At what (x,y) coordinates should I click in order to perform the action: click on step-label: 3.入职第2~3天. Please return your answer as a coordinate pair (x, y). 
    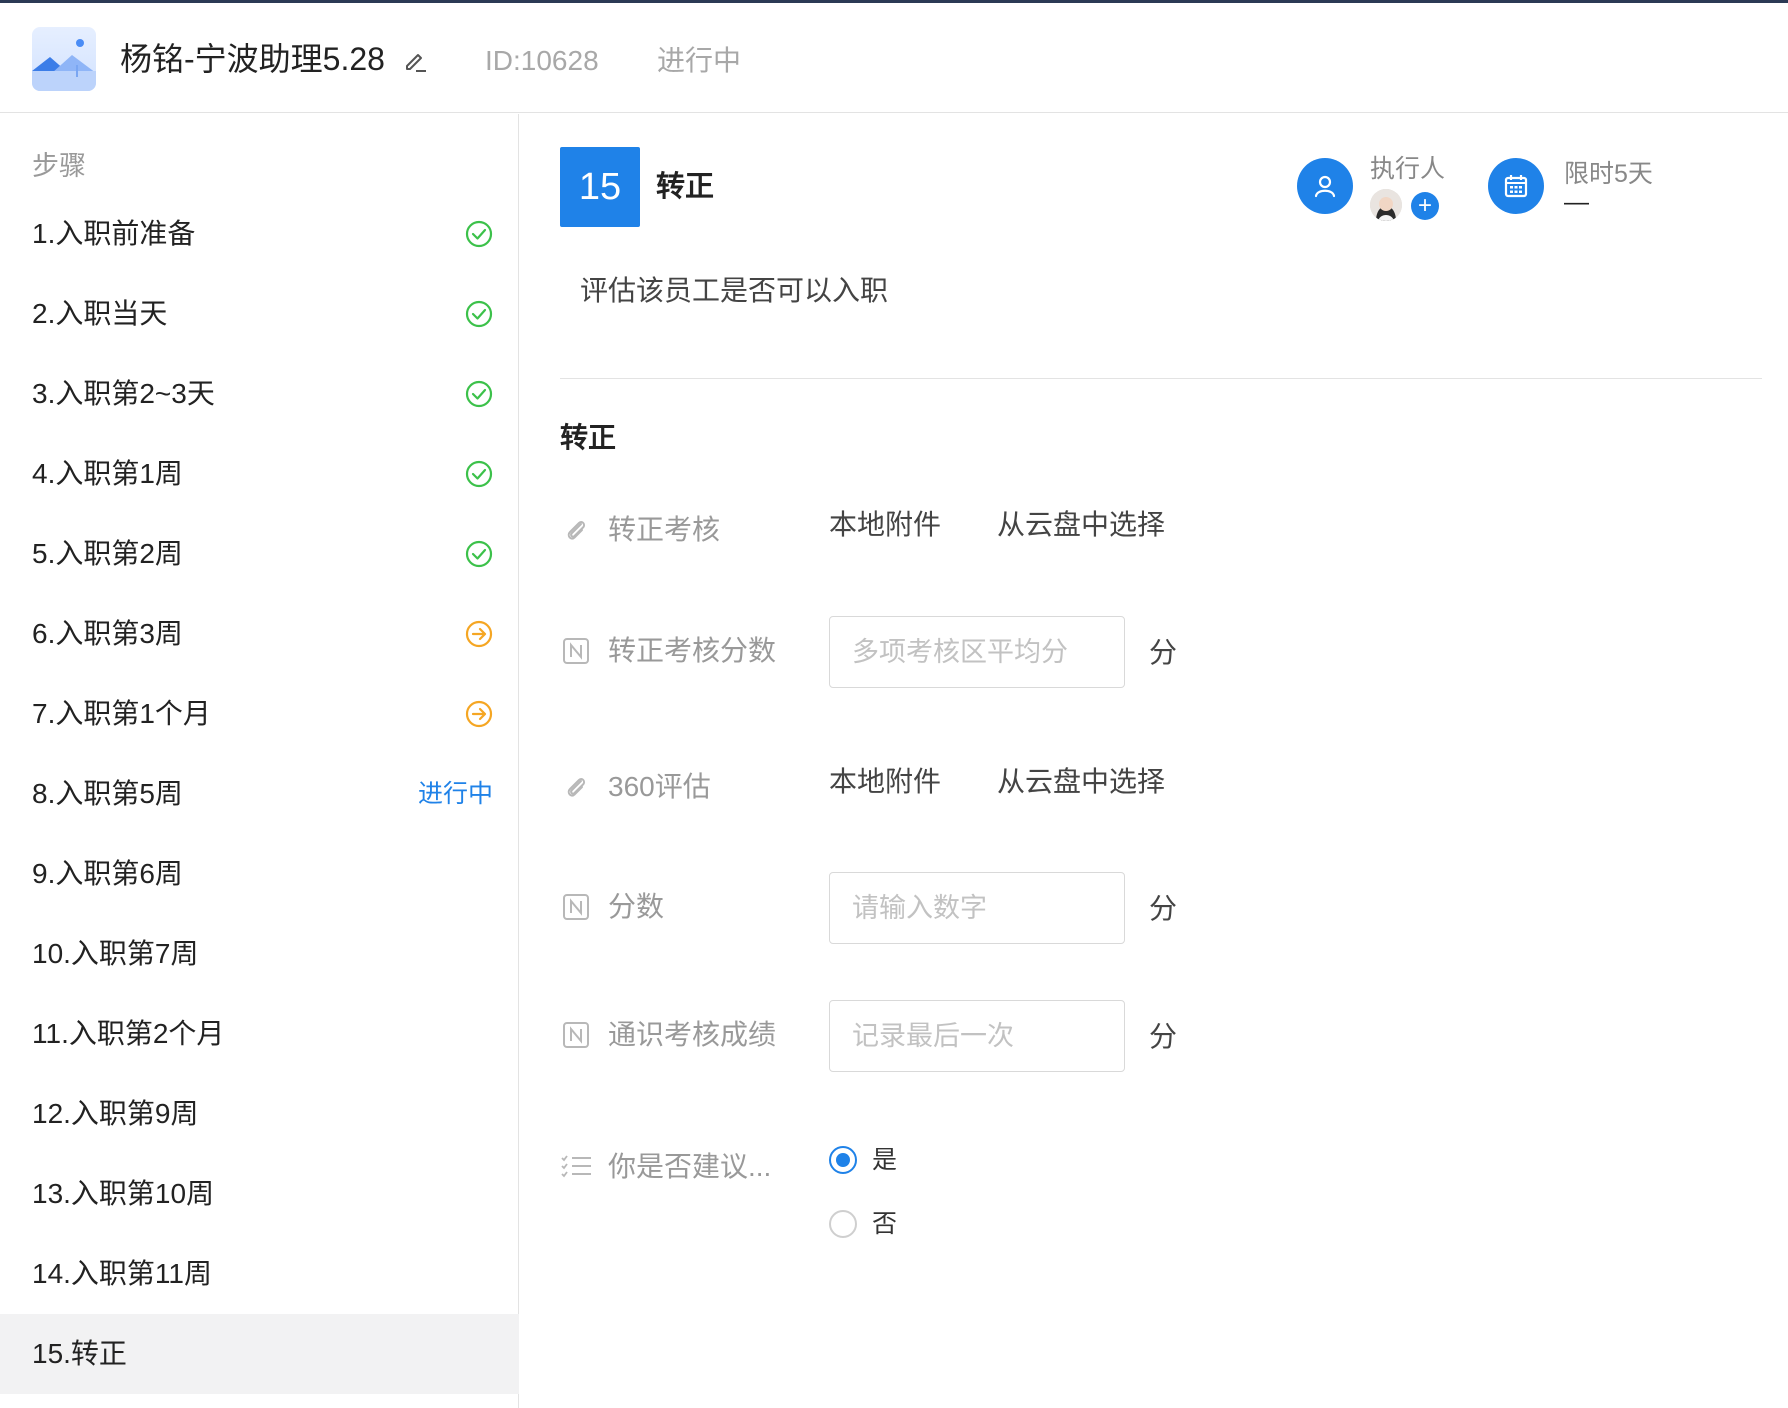
    Looking at the image, I should click on (123, 393).